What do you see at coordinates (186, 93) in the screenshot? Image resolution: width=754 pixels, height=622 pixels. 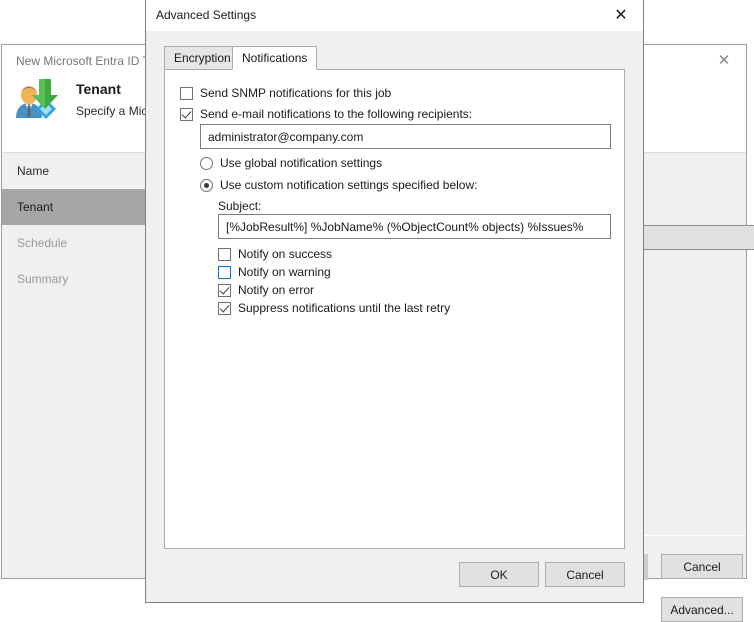 I see `snmp-checkbox` at bounding box center [186, 93].